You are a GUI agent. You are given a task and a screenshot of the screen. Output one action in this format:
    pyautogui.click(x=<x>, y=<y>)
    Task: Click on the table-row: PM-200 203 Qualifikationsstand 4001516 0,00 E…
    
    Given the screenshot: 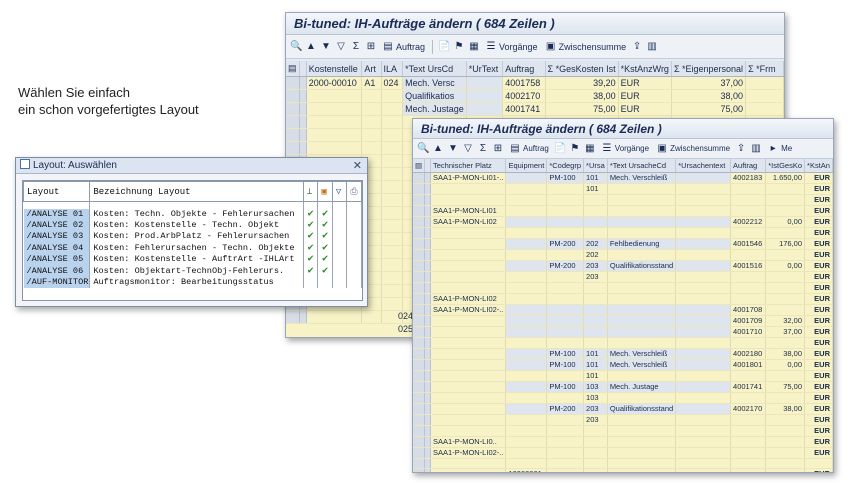 What is the action you would take?
    pyautogui.click(x=623, y=266)
    